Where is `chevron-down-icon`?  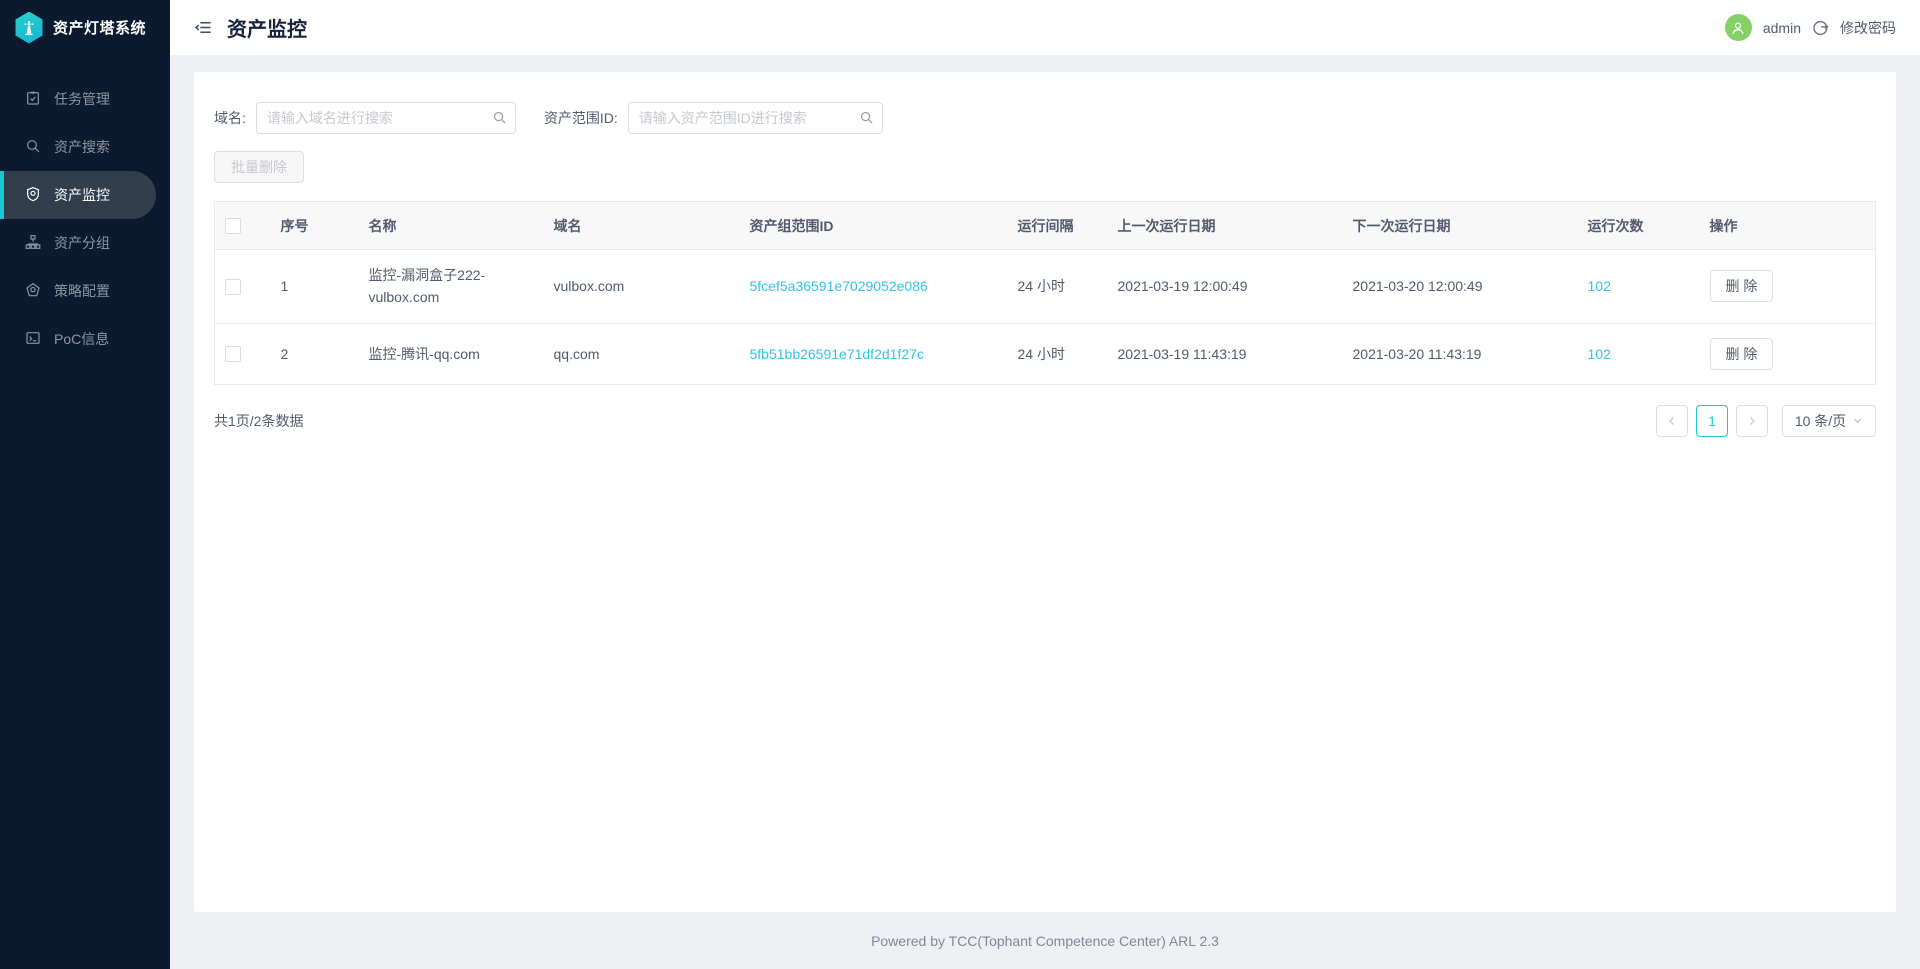 chevron-down-icon is located at coordinates (1857, 421).